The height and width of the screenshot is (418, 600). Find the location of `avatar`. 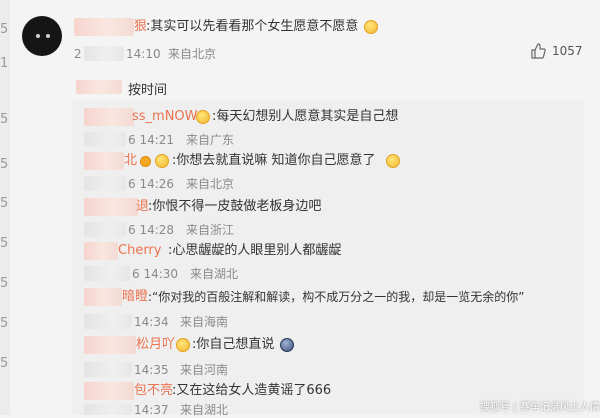

avatar is located at coordinates (42, 36).